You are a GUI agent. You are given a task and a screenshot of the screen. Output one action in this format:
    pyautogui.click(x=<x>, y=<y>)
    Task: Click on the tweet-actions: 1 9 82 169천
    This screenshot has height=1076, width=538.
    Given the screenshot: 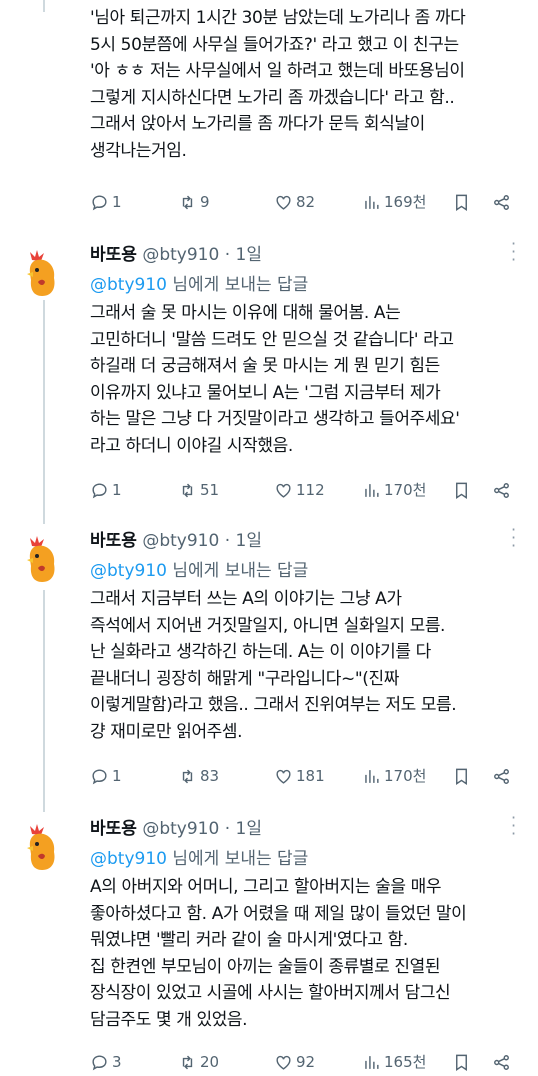 What is the action you would take?
    pyautogui.click(x=305, y=202)
    